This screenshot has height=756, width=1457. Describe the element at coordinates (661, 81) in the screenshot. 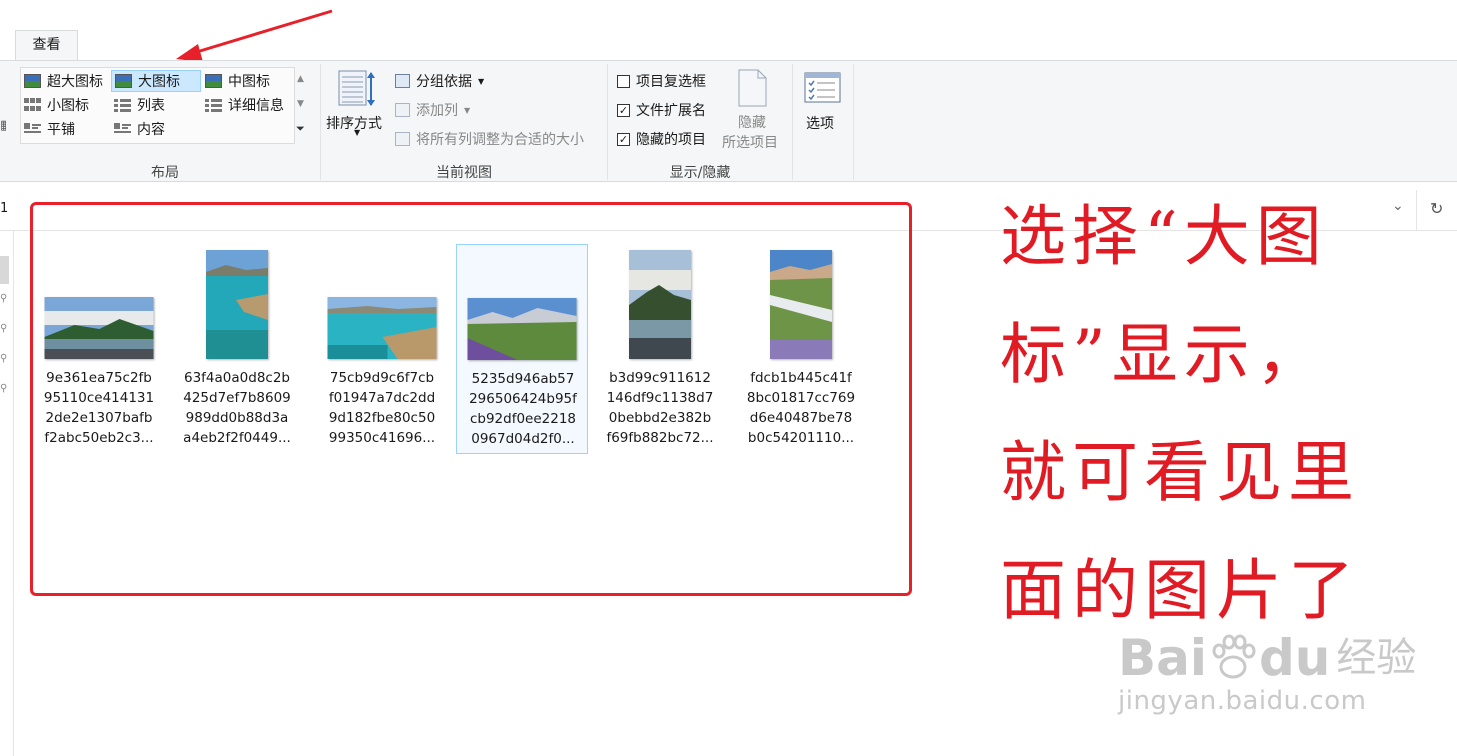

I see `item-checkboxes-toggle: 项目复选框` at that location.